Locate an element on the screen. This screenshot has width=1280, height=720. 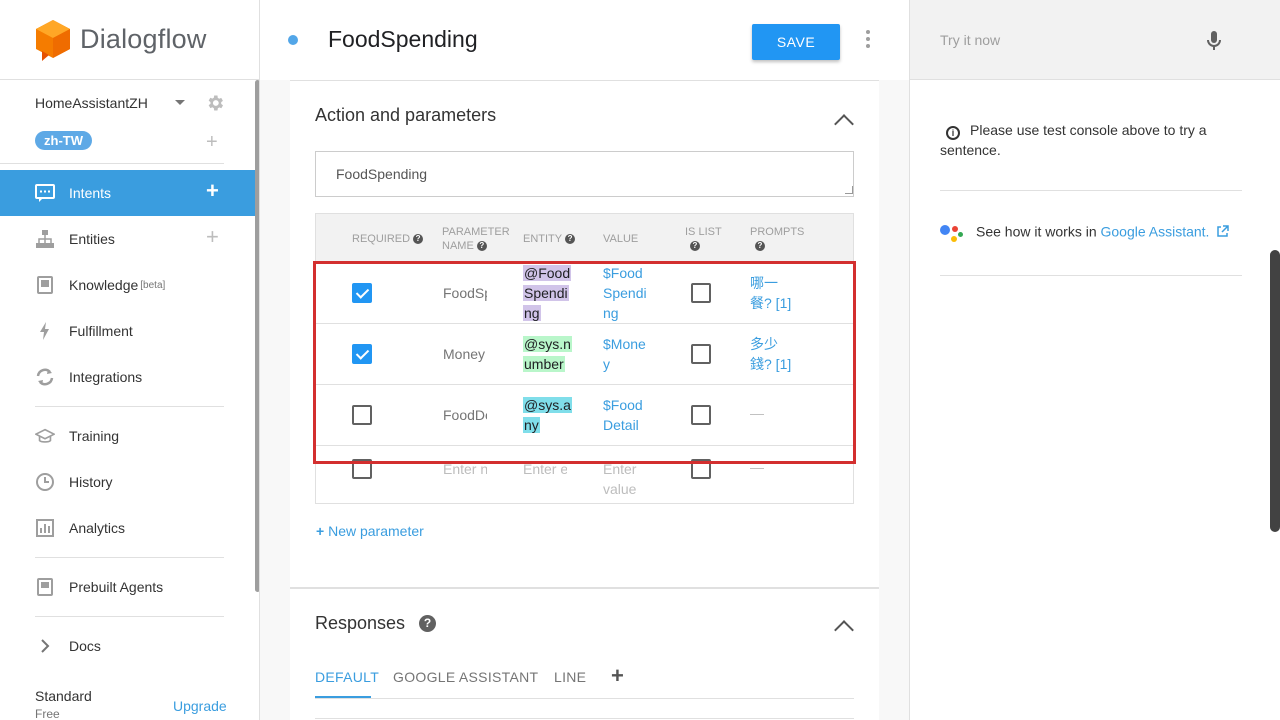
sidebar-item-analytics: Analytics is located at coordinates (129, 528).